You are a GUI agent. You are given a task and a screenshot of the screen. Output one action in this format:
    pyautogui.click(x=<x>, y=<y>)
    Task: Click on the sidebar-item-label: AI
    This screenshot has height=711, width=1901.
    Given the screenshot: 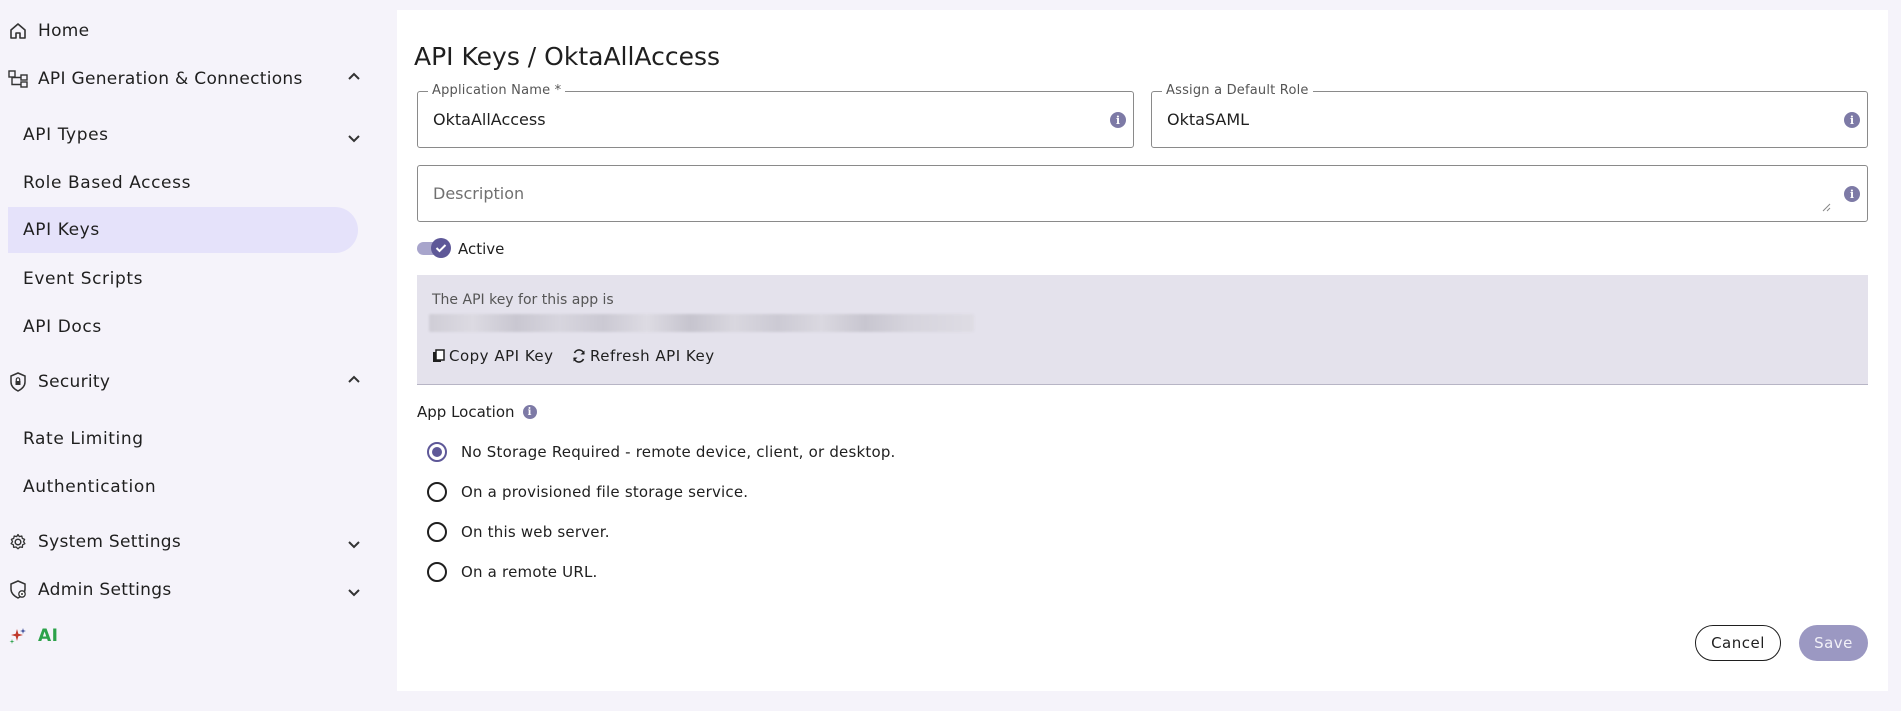 What is the action you would take?
    pyautogui.click(x=48, y=636)
    